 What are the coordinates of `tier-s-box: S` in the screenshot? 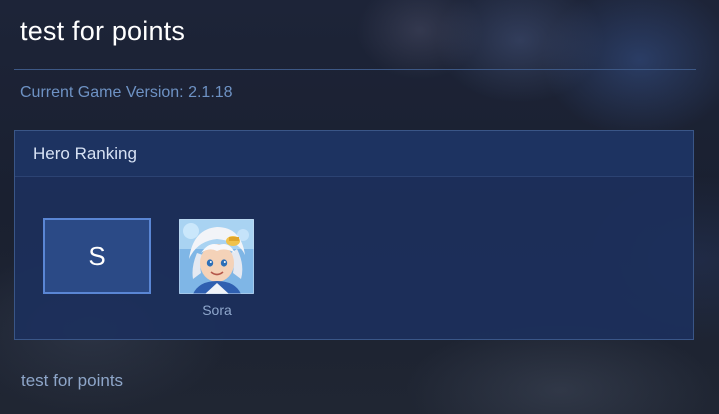 It's located at (97, 256).